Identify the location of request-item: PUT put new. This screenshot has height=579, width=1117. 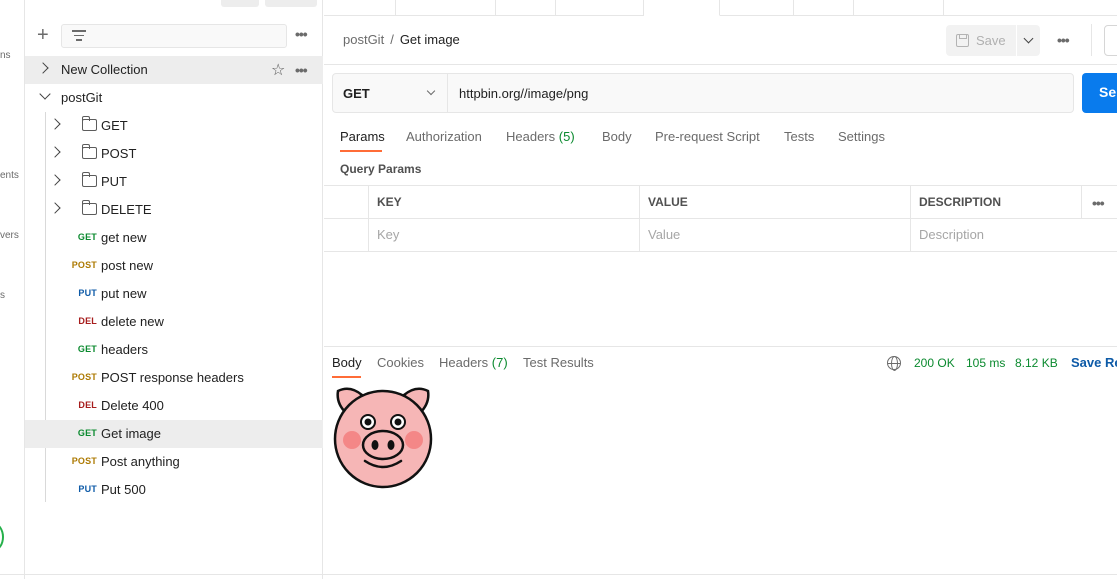
(174, 294).